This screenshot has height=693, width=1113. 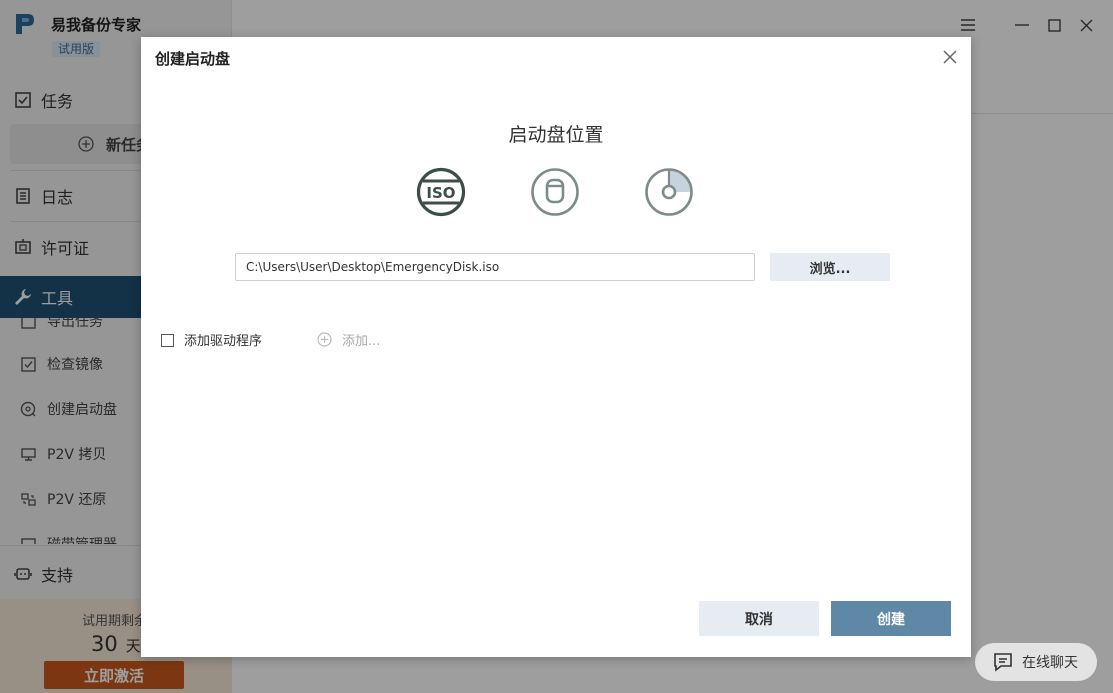 I want to click on add-driver-checkbox, so click(x=167, y=340).